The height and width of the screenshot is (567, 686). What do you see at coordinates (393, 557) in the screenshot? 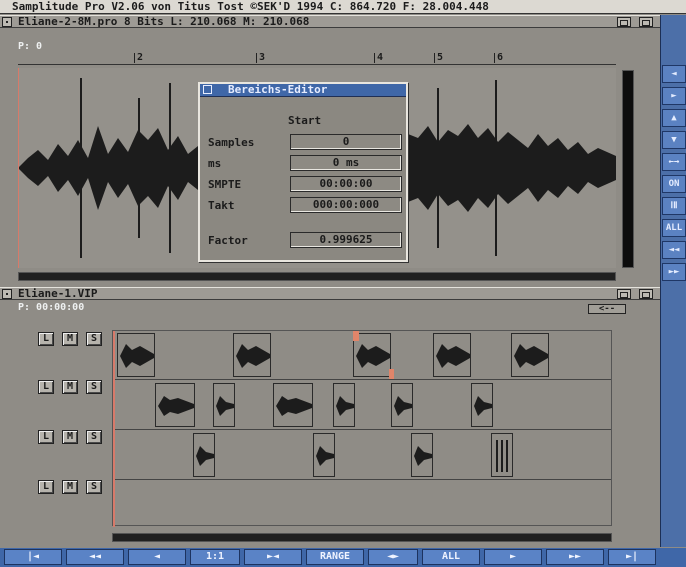
I see `zoom-out-button: ◄►` at bounding box center [393, 557].